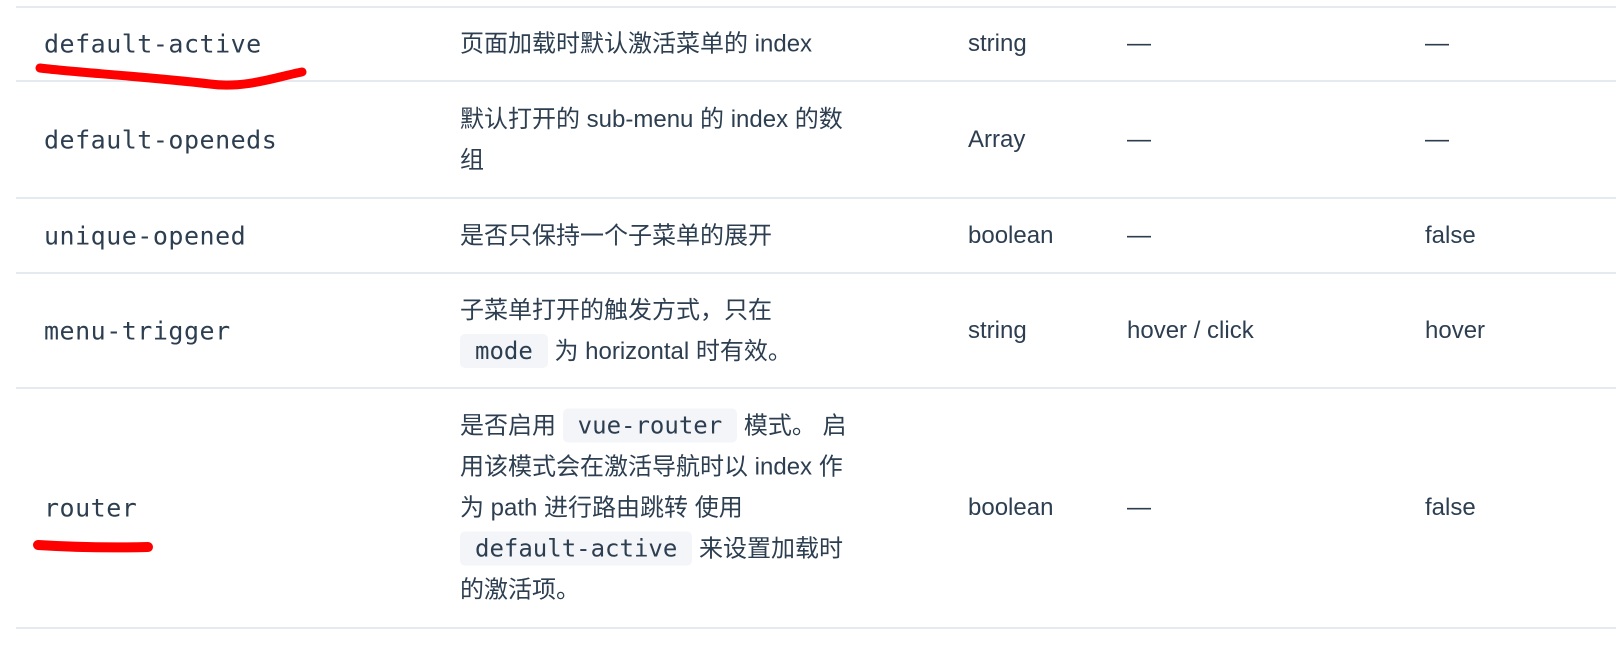  What do you see at coordinates (616, 235) in the screenshot?
I see `attribute-description: 是否只保持一个子菜单的展开` at bounding box center [616, 235].